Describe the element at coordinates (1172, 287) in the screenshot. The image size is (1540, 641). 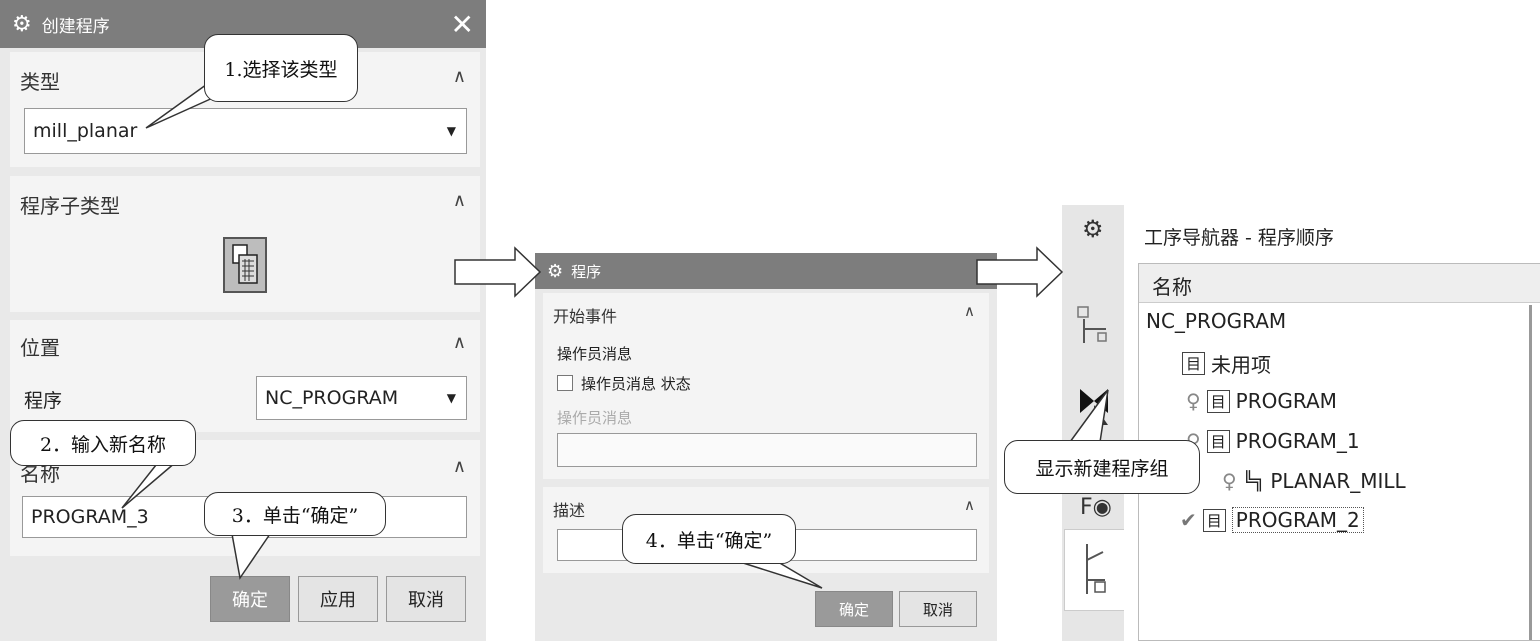
I see `column-header-label: 名称` at that location.